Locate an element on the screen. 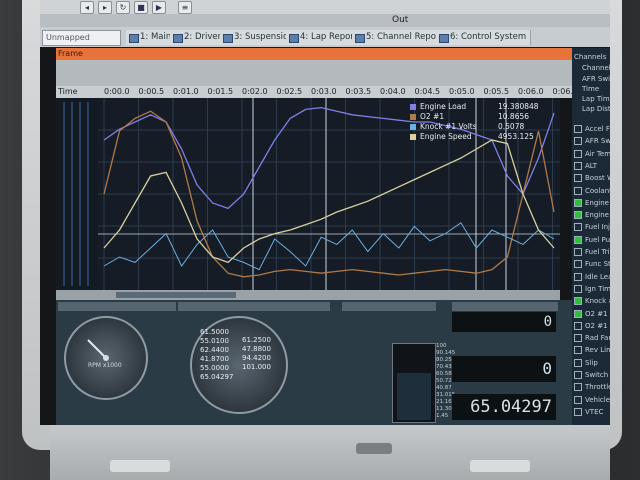 Image resolution: width=640 pixels, height=480 pixels. time-tick: 0:02.0 is located at coordinates (255, 91).